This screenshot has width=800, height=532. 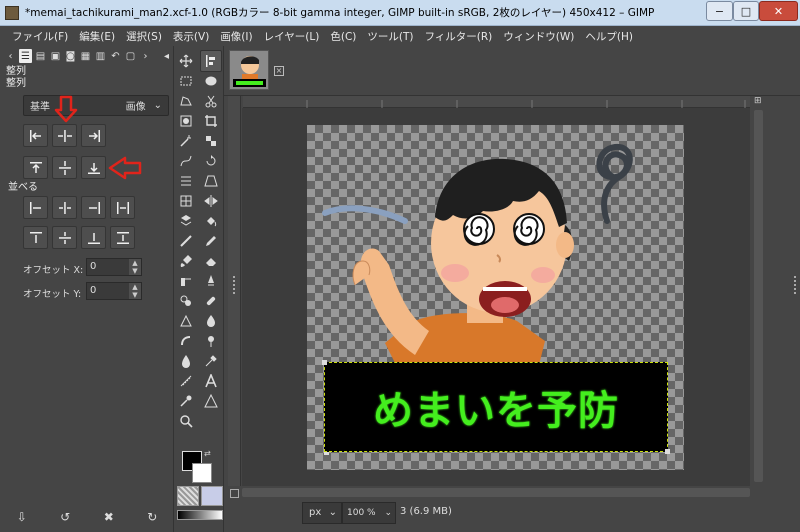 I want to click on clone-tool-icon, so click(x=186, y=301).